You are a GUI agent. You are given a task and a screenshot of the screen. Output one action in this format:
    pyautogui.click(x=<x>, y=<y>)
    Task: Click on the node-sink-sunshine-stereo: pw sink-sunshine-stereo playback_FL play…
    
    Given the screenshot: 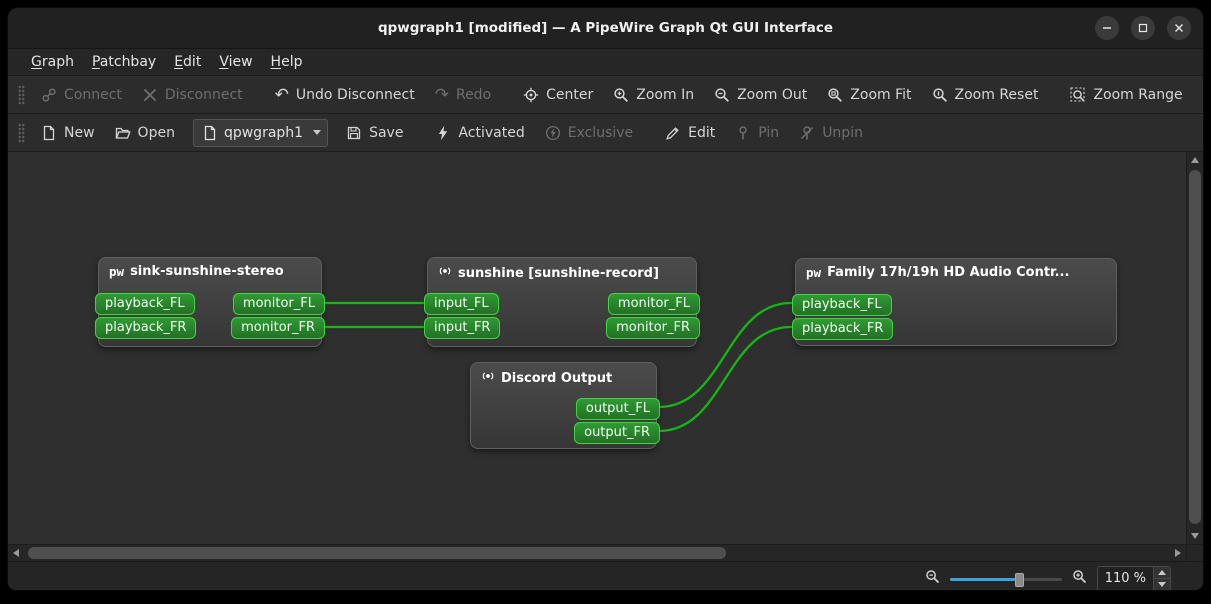 What is the action you would take?
    pyautogui.click(x=210, y=302)
    